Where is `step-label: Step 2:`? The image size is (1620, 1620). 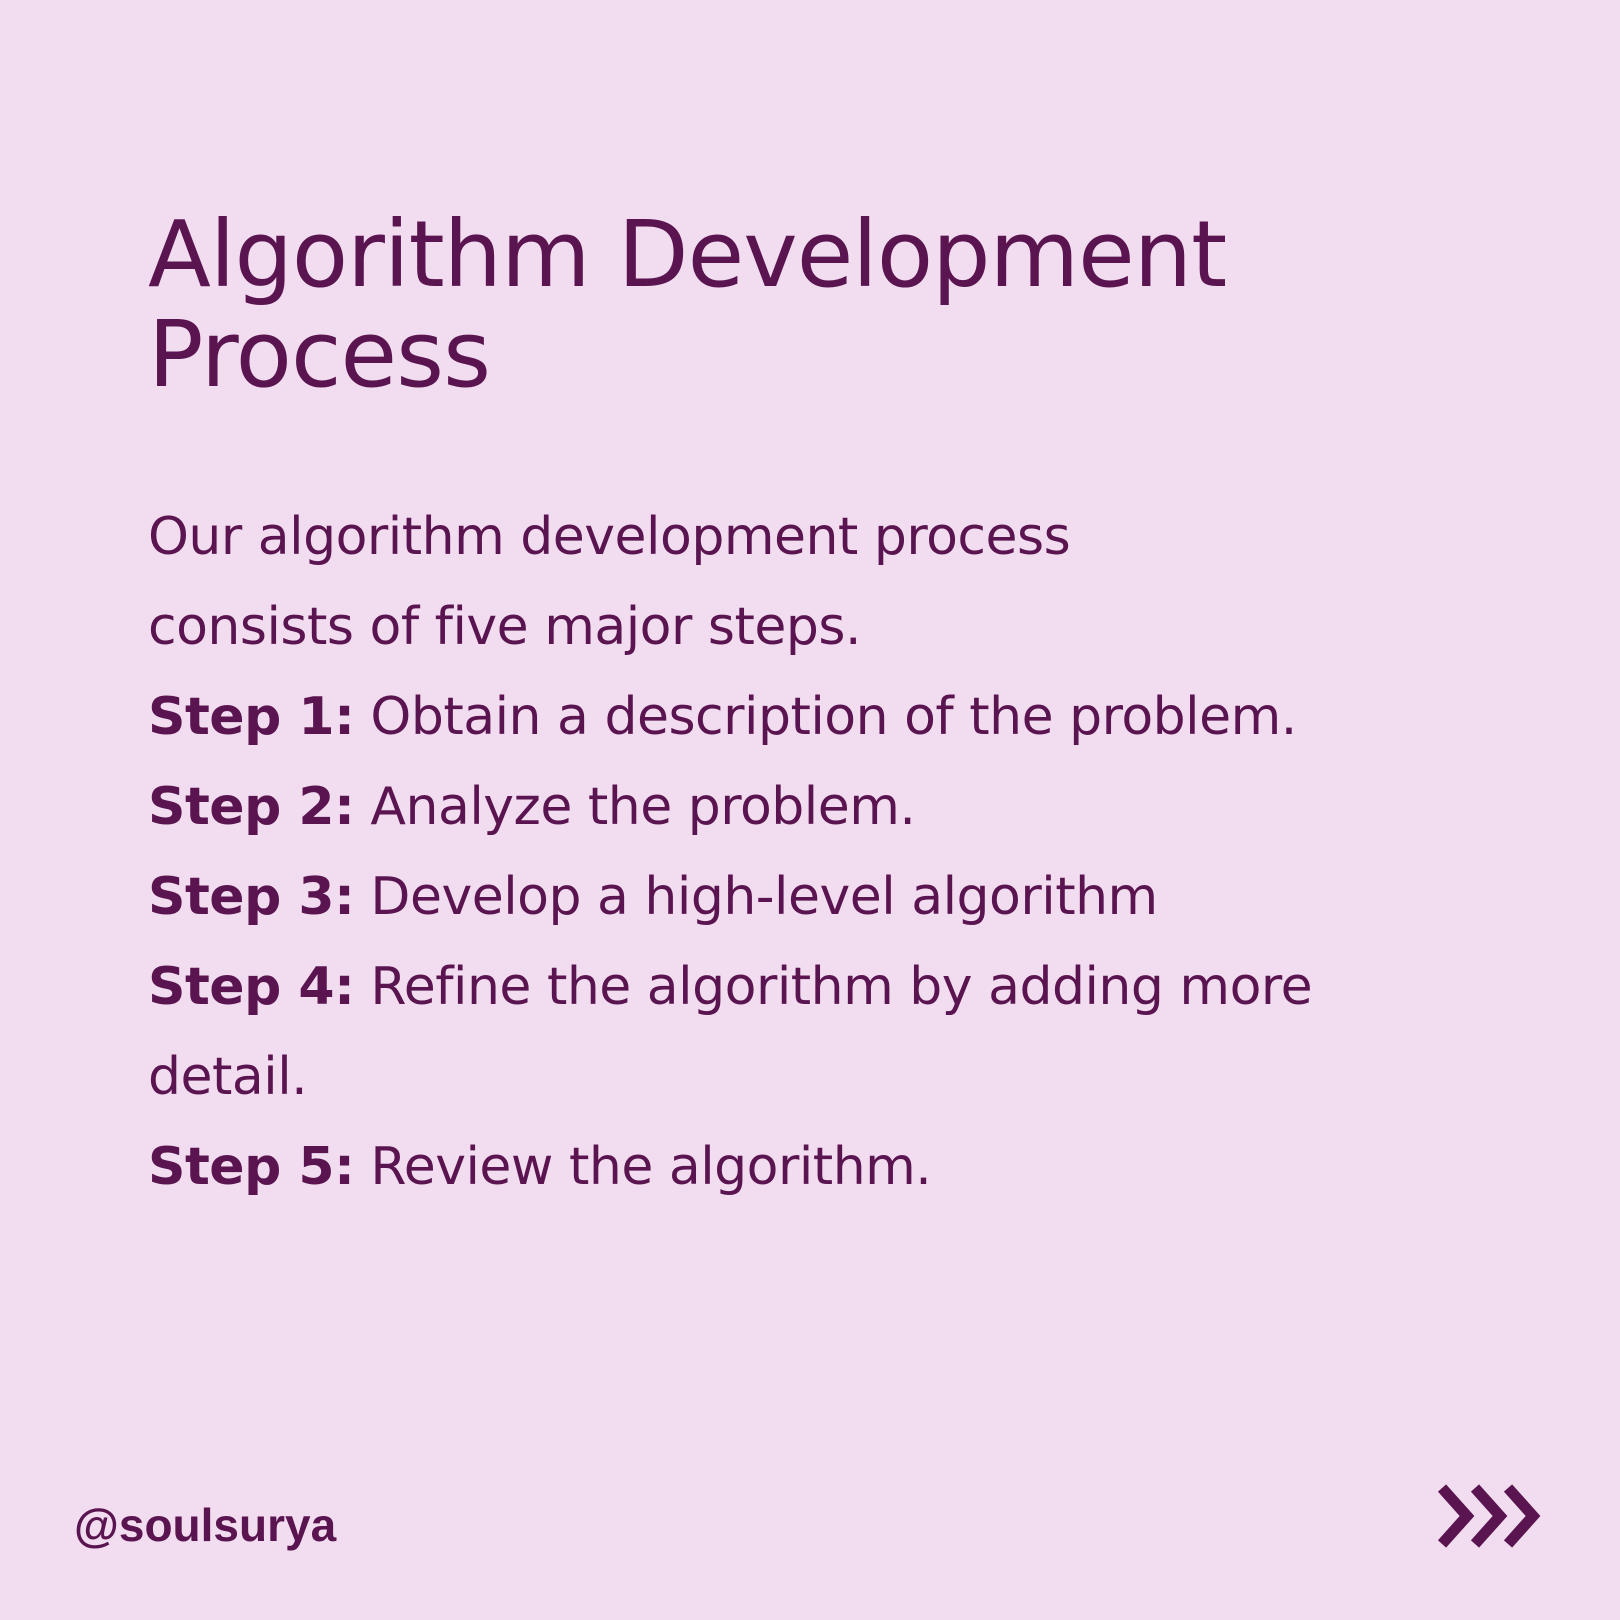 step-label: Step 2: is located at coordinates (251, 807).